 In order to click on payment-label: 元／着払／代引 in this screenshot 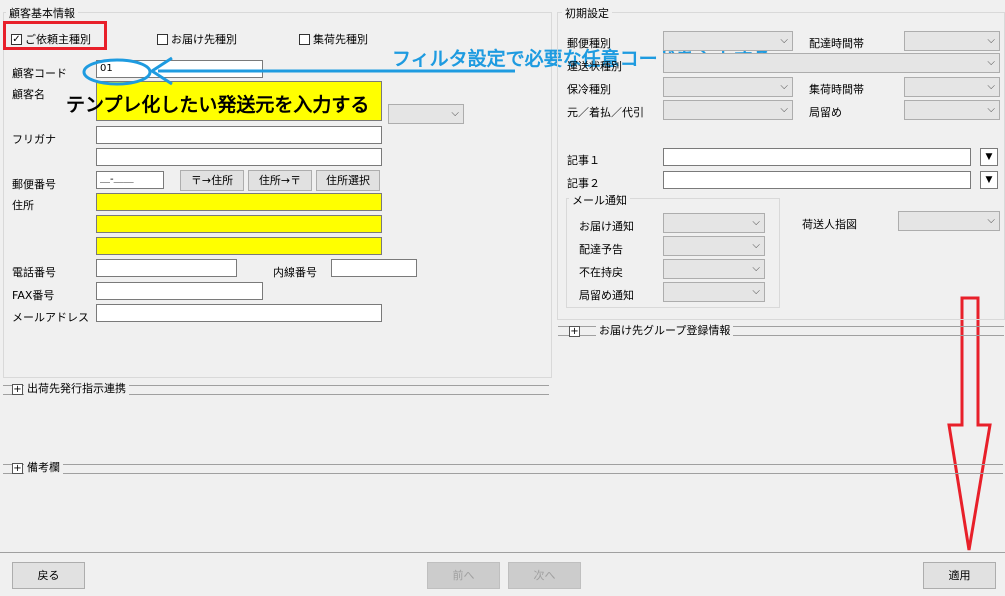, I will do `click(605, 112)`.